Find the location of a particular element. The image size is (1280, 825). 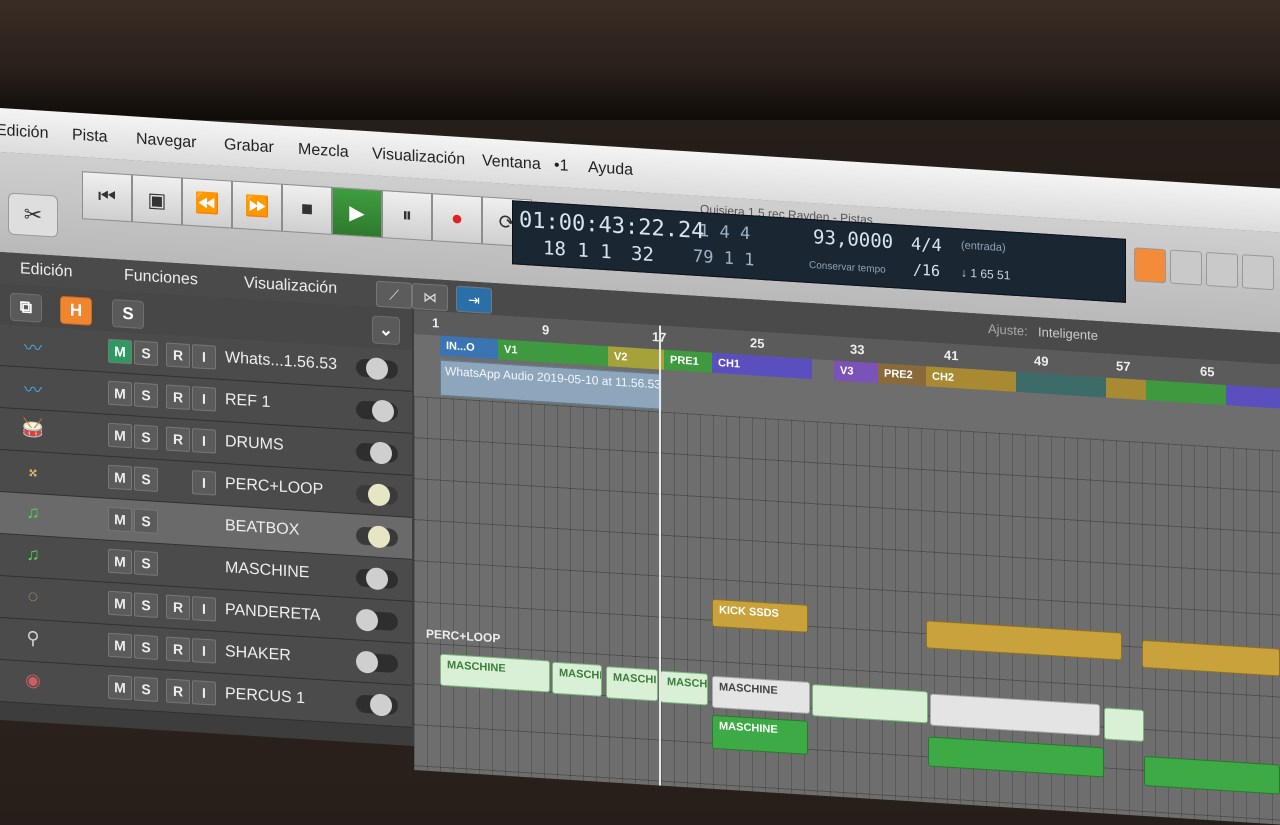

rewind-button: ⏪ is located at coordinates (207, 203).